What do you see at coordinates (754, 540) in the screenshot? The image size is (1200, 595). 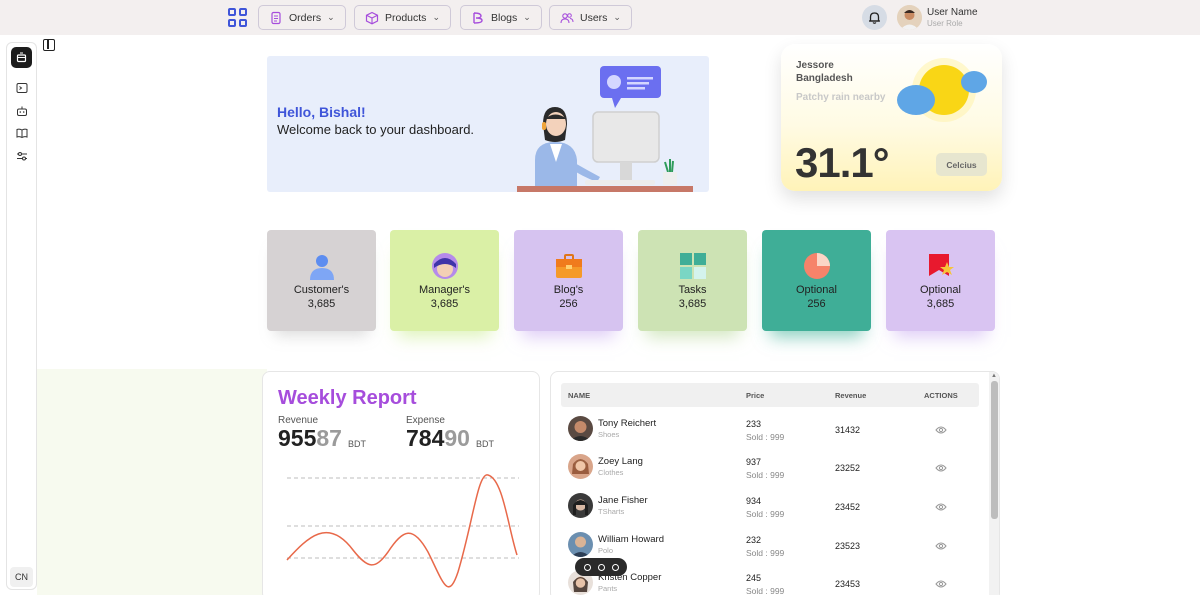 I see `product-price: 232` at bounding box center [754, 540].